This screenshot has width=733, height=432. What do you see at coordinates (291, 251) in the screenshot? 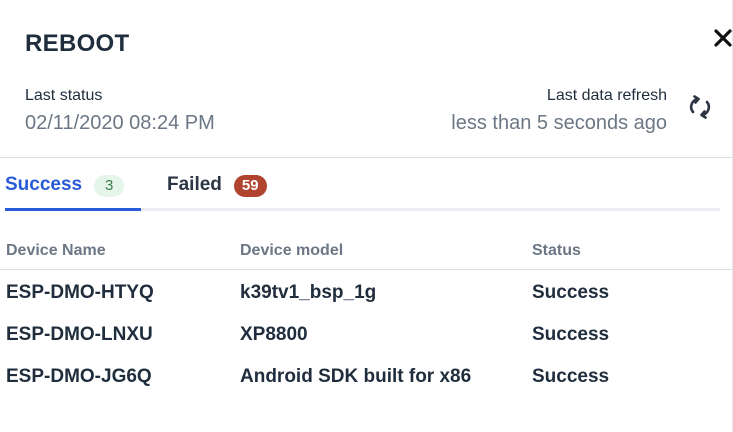
I see `column-header-device-model: Device model` at bounding box center [291, 251].